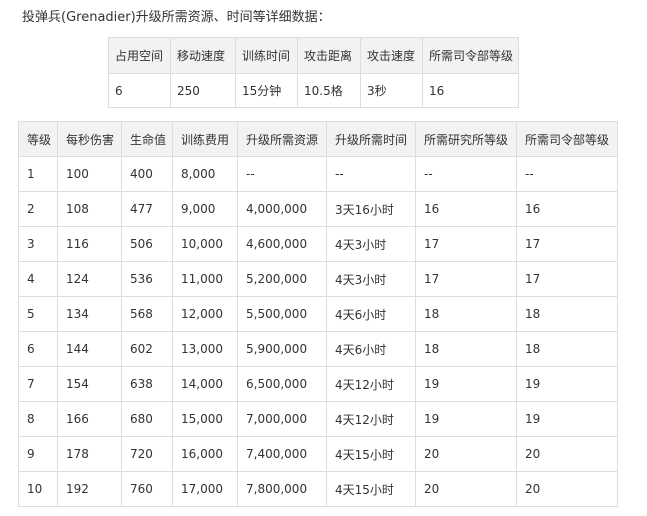 This screenshot has height=516, width=647. Describe the element at coordinates (282, 314) in the screenshot. I see `table-cell: 5,500,000` at that location.